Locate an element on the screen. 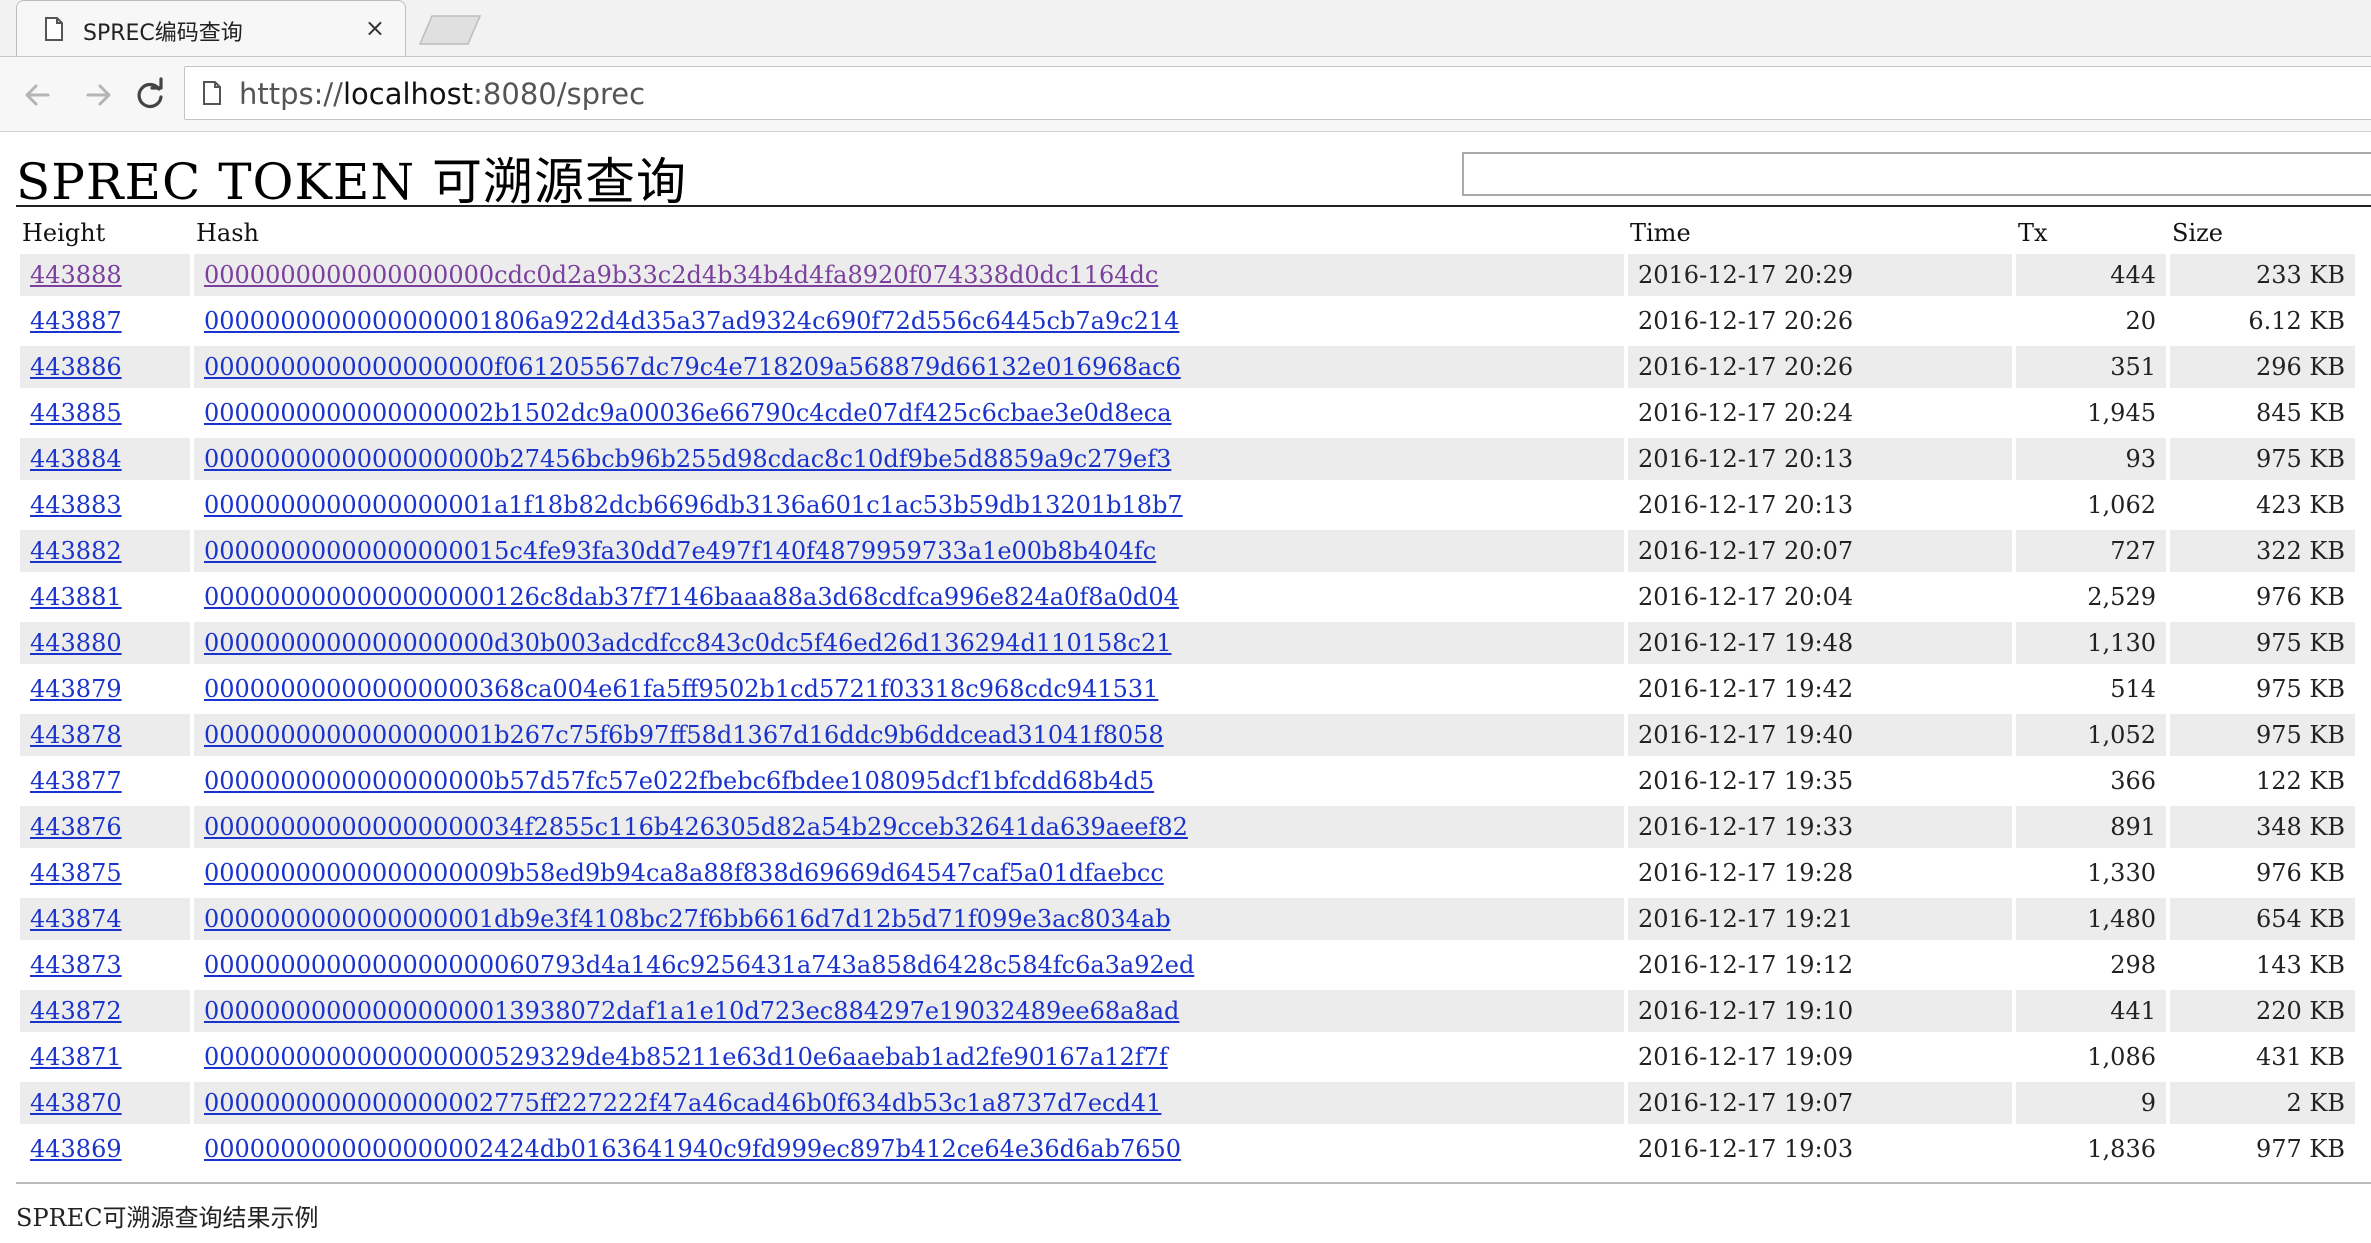  table-cell-time: 2016-12-17 20:04 is located at coordinates (1820, 597).